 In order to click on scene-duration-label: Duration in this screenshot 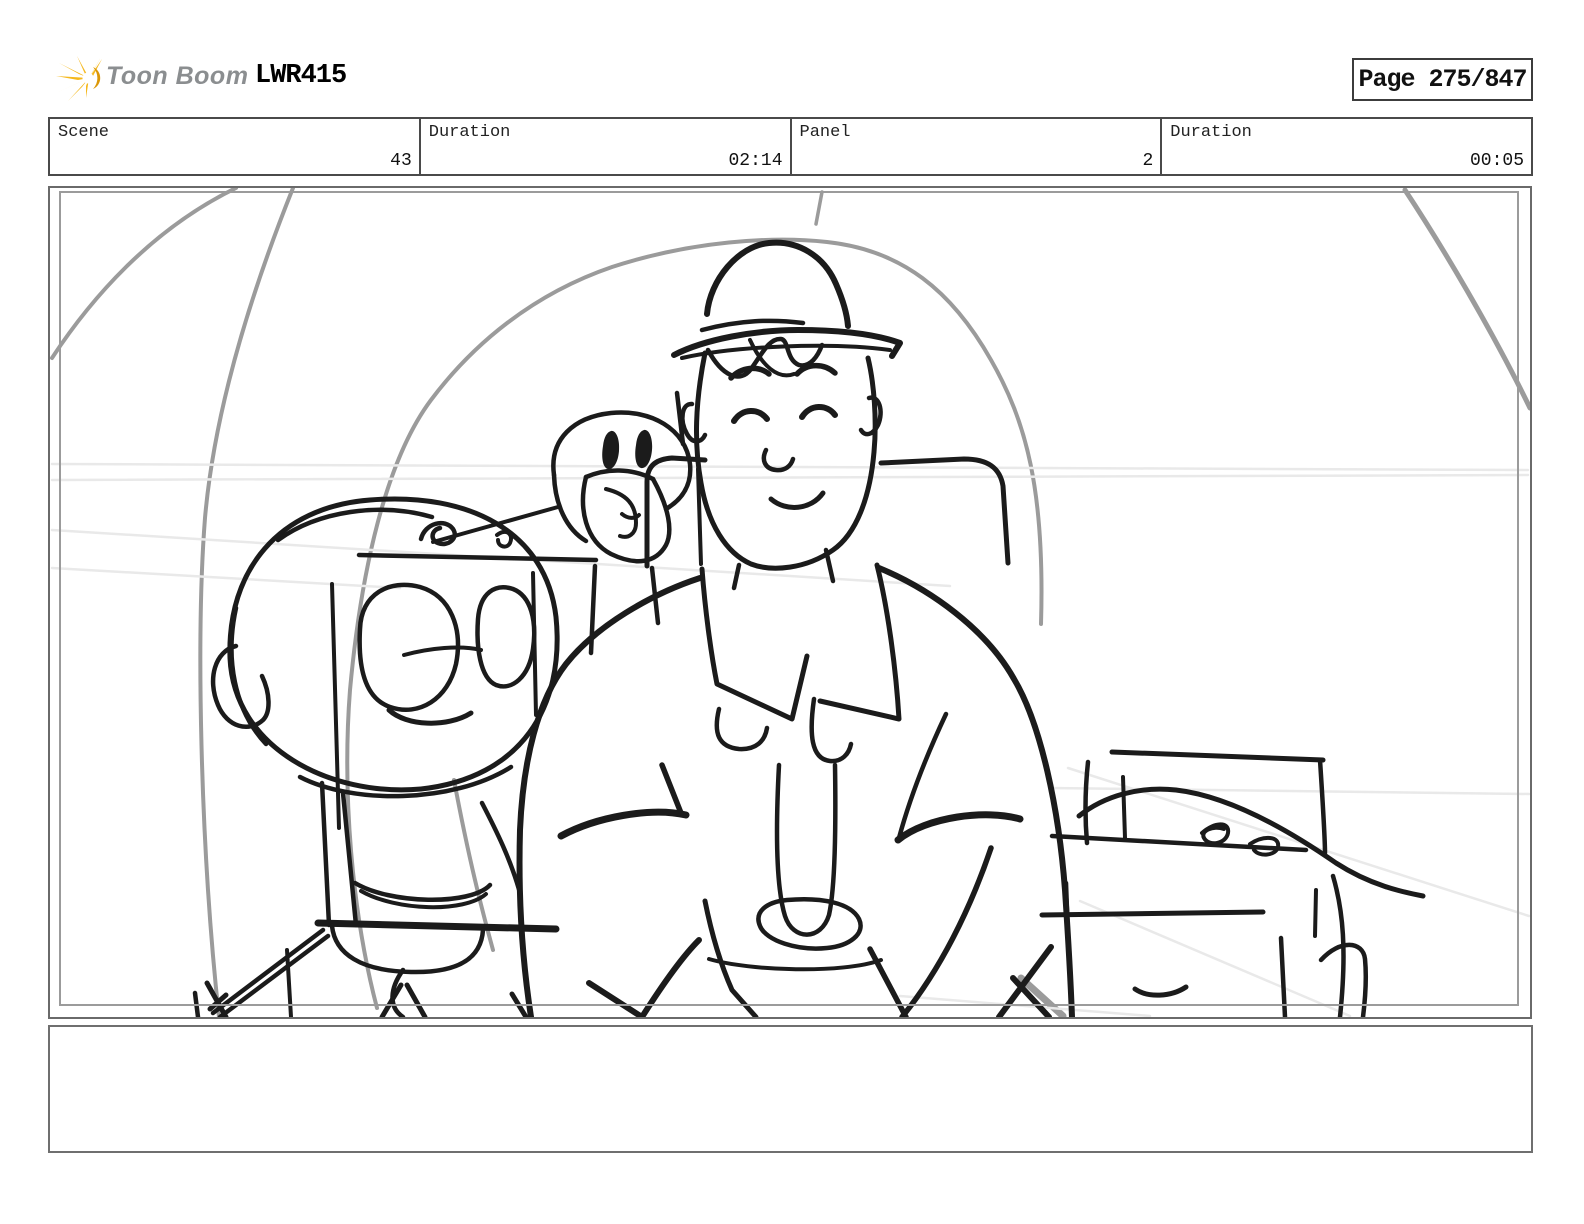, I will do `click(469, 132)`.